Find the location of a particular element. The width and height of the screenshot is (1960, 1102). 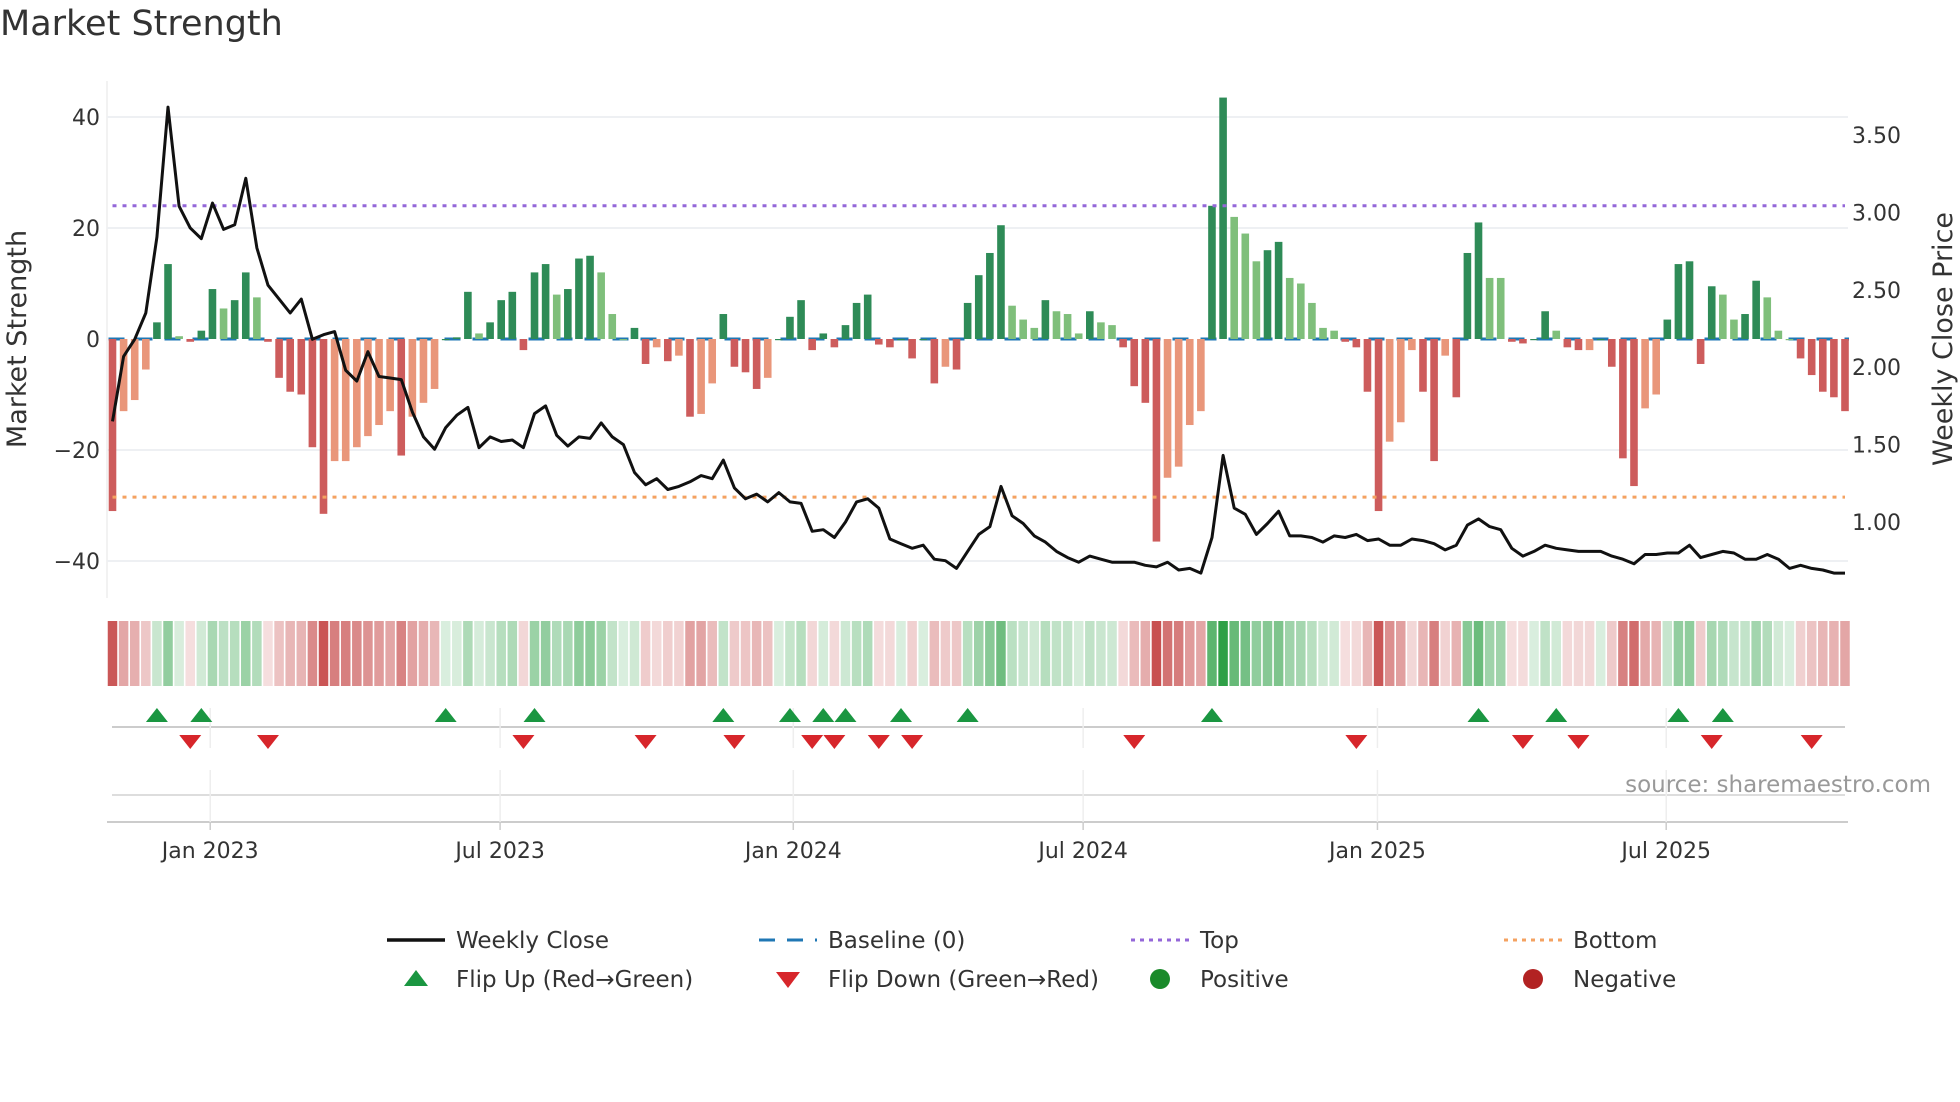

flip-markers is located at coordinates (977, 769).